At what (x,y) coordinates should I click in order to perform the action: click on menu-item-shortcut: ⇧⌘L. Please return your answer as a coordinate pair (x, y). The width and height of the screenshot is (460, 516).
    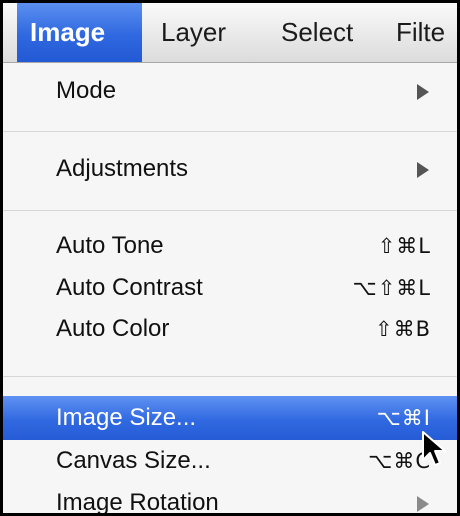
    Looking at the image, I should click on (404, 246).